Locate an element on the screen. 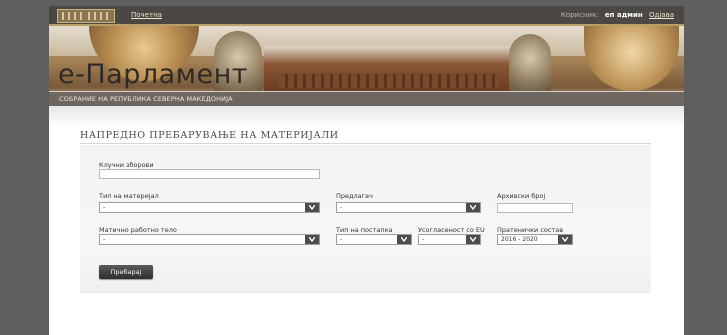  procedure-type-select: - is located at coordinates (374, 239).